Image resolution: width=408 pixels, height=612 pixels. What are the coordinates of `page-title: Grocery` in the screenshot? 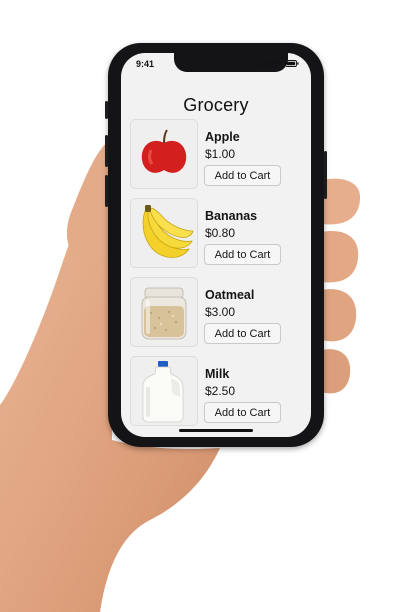 It's located at (216, 105).